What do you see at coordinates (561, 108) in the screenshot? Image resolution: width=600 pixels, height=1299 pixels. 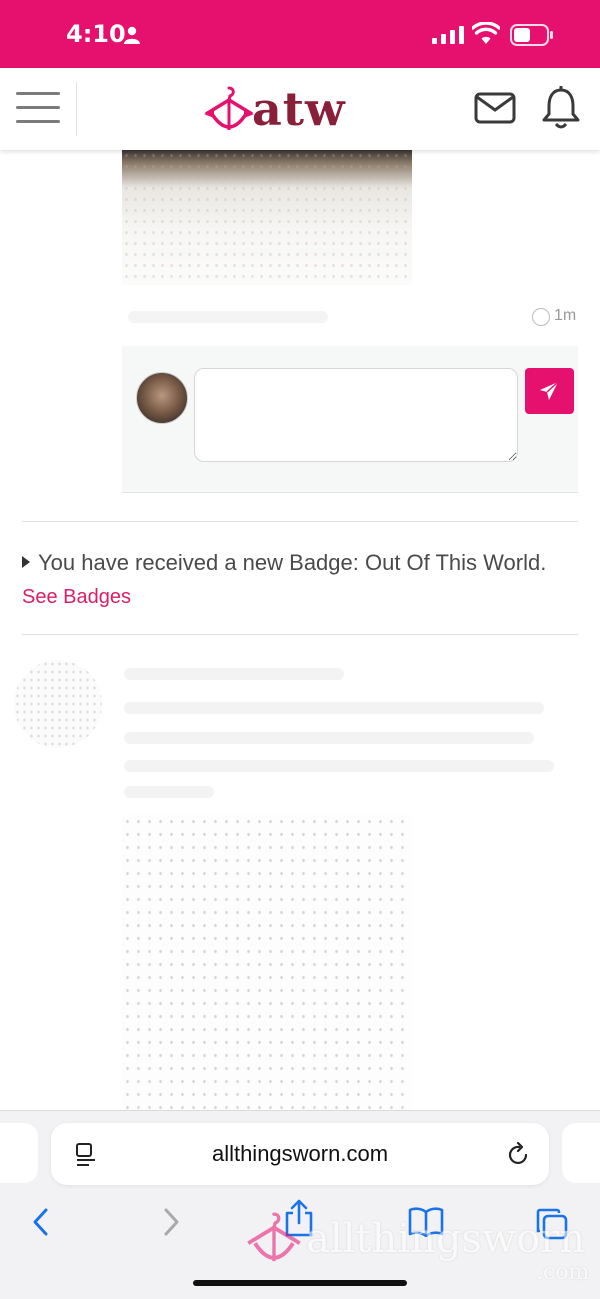 I see `bell-icon` at bounding box center [561, 108].